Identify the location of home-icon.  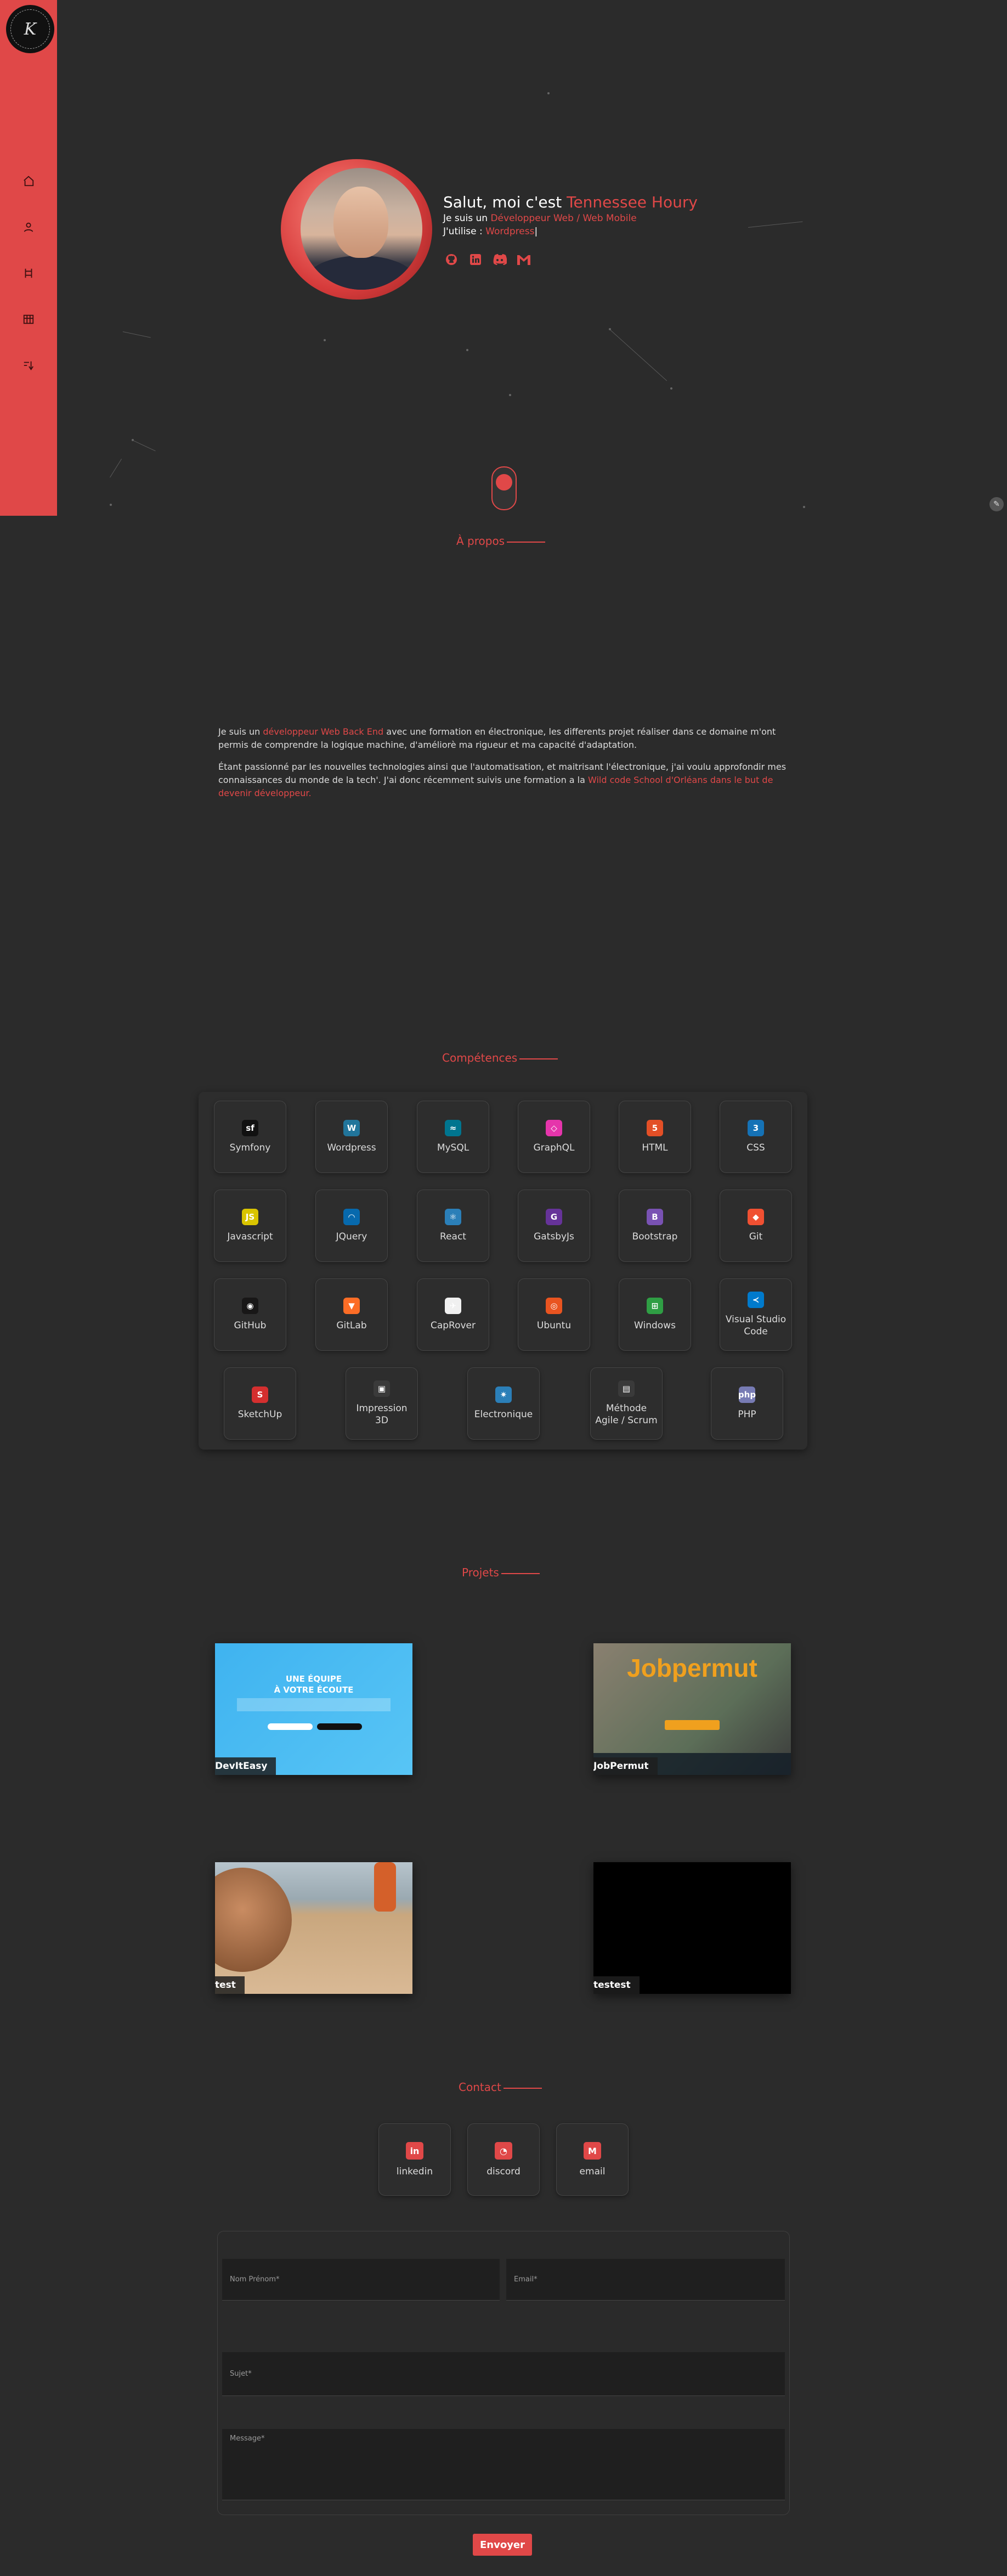
(28, 181).